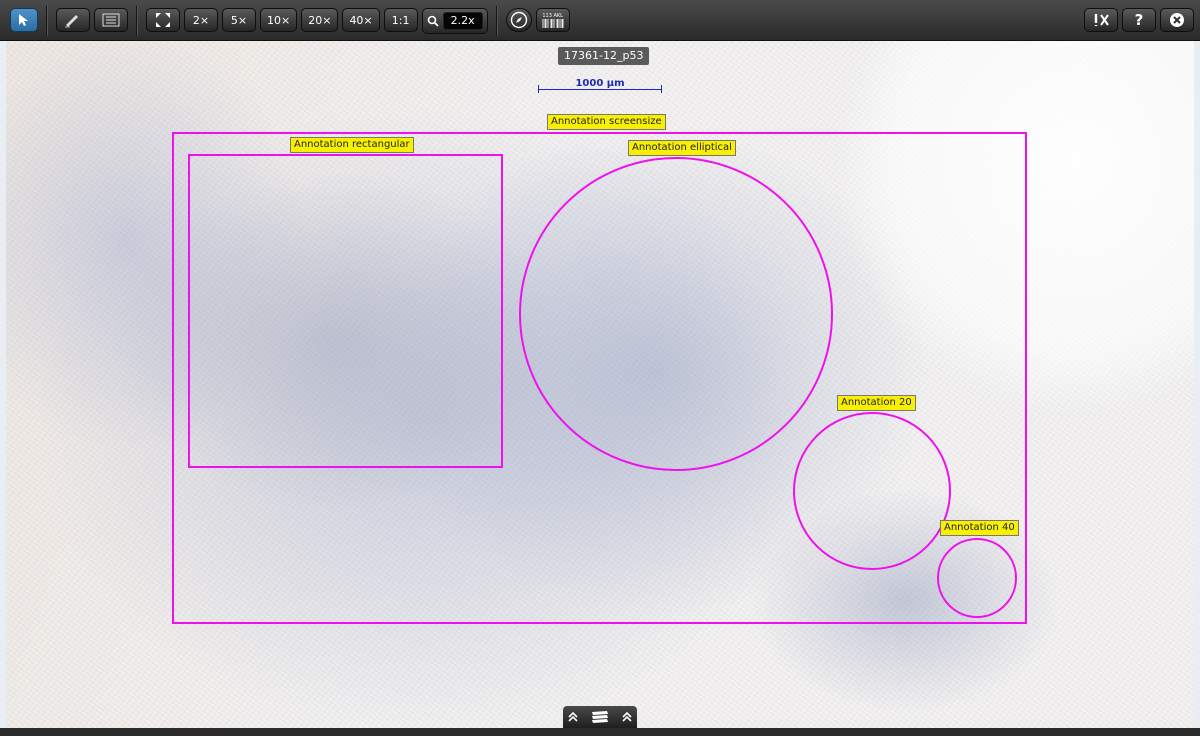  Describe the element at coordinates (553, 23) in the screenshot. I see `barcode-icon` at that location.